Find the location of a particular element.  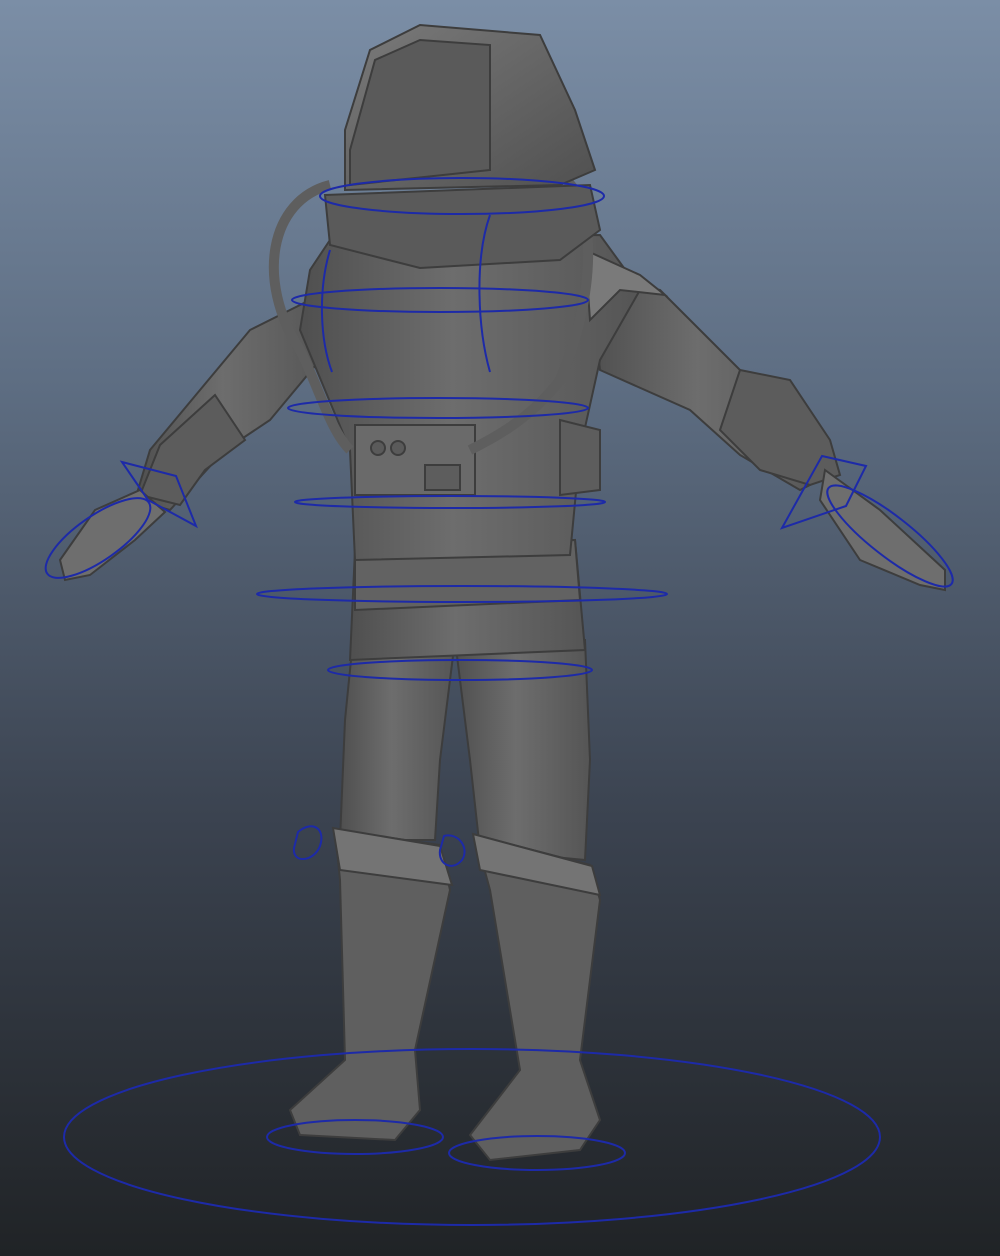

chest-panel is located at coordinates (442, 477).